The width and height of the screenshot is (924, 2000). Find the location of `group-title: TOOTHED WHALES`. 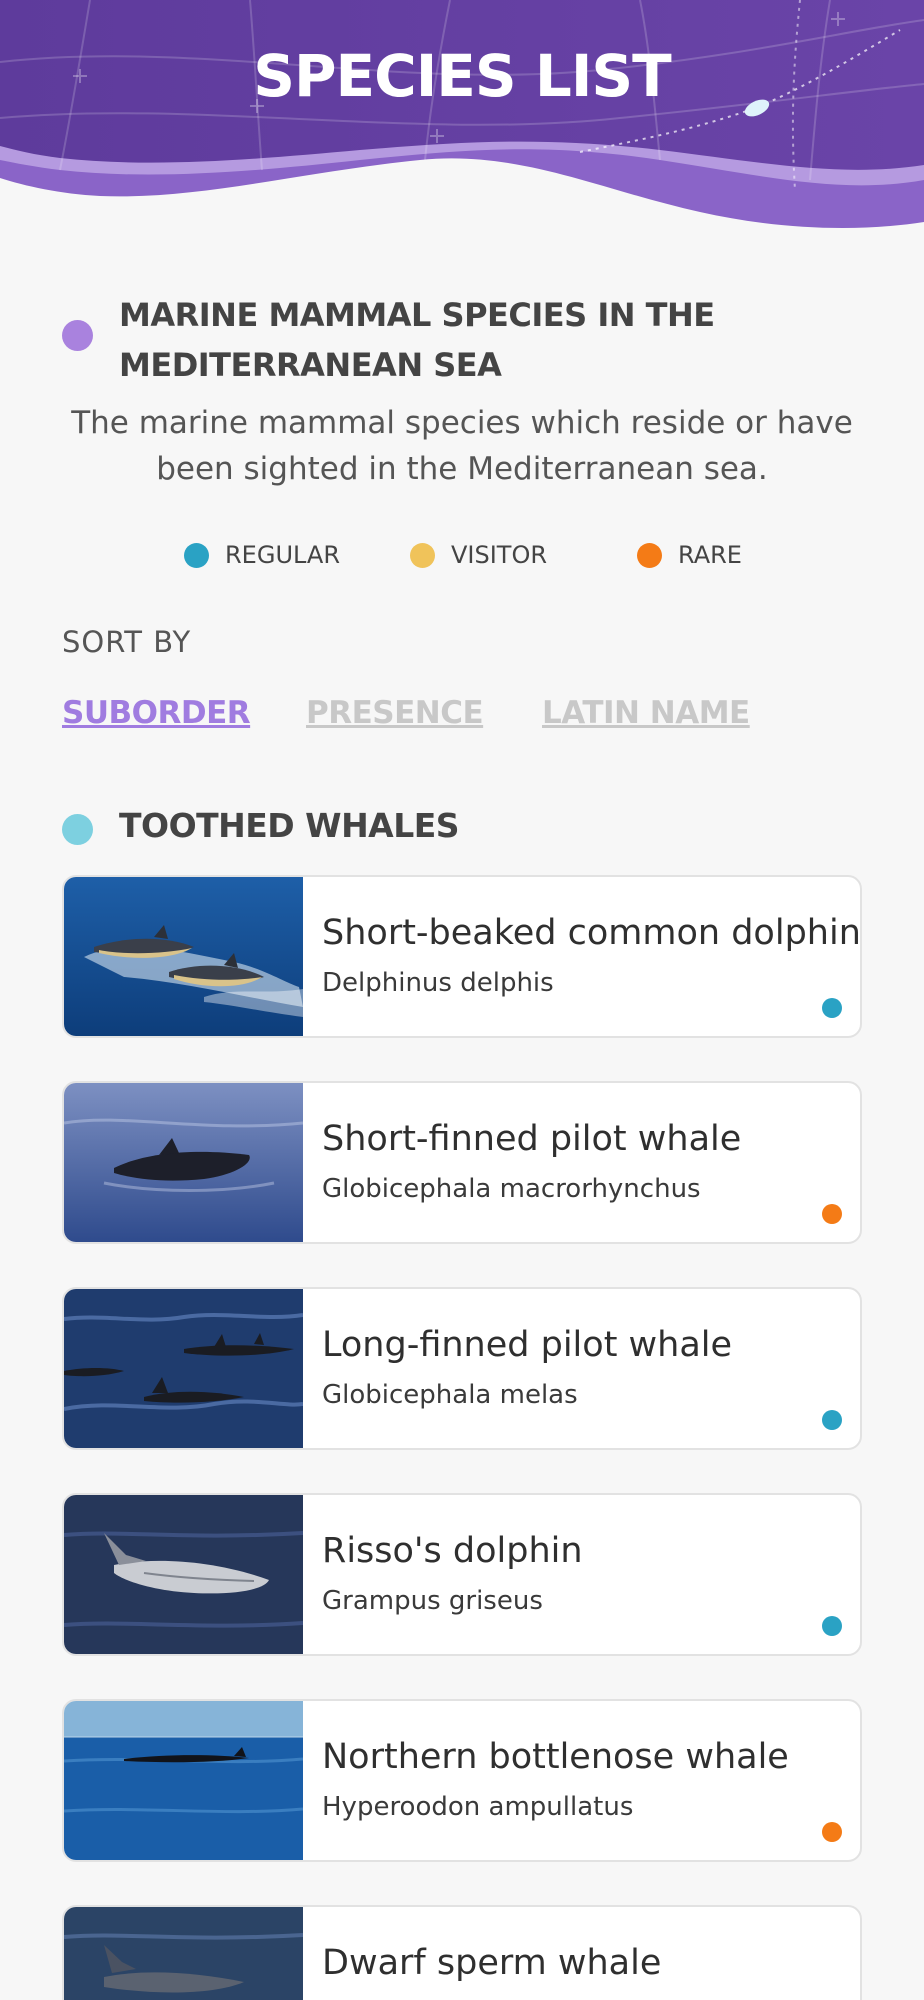

group-title: TOOTHED WHALES is located at coordinates (289, 825).